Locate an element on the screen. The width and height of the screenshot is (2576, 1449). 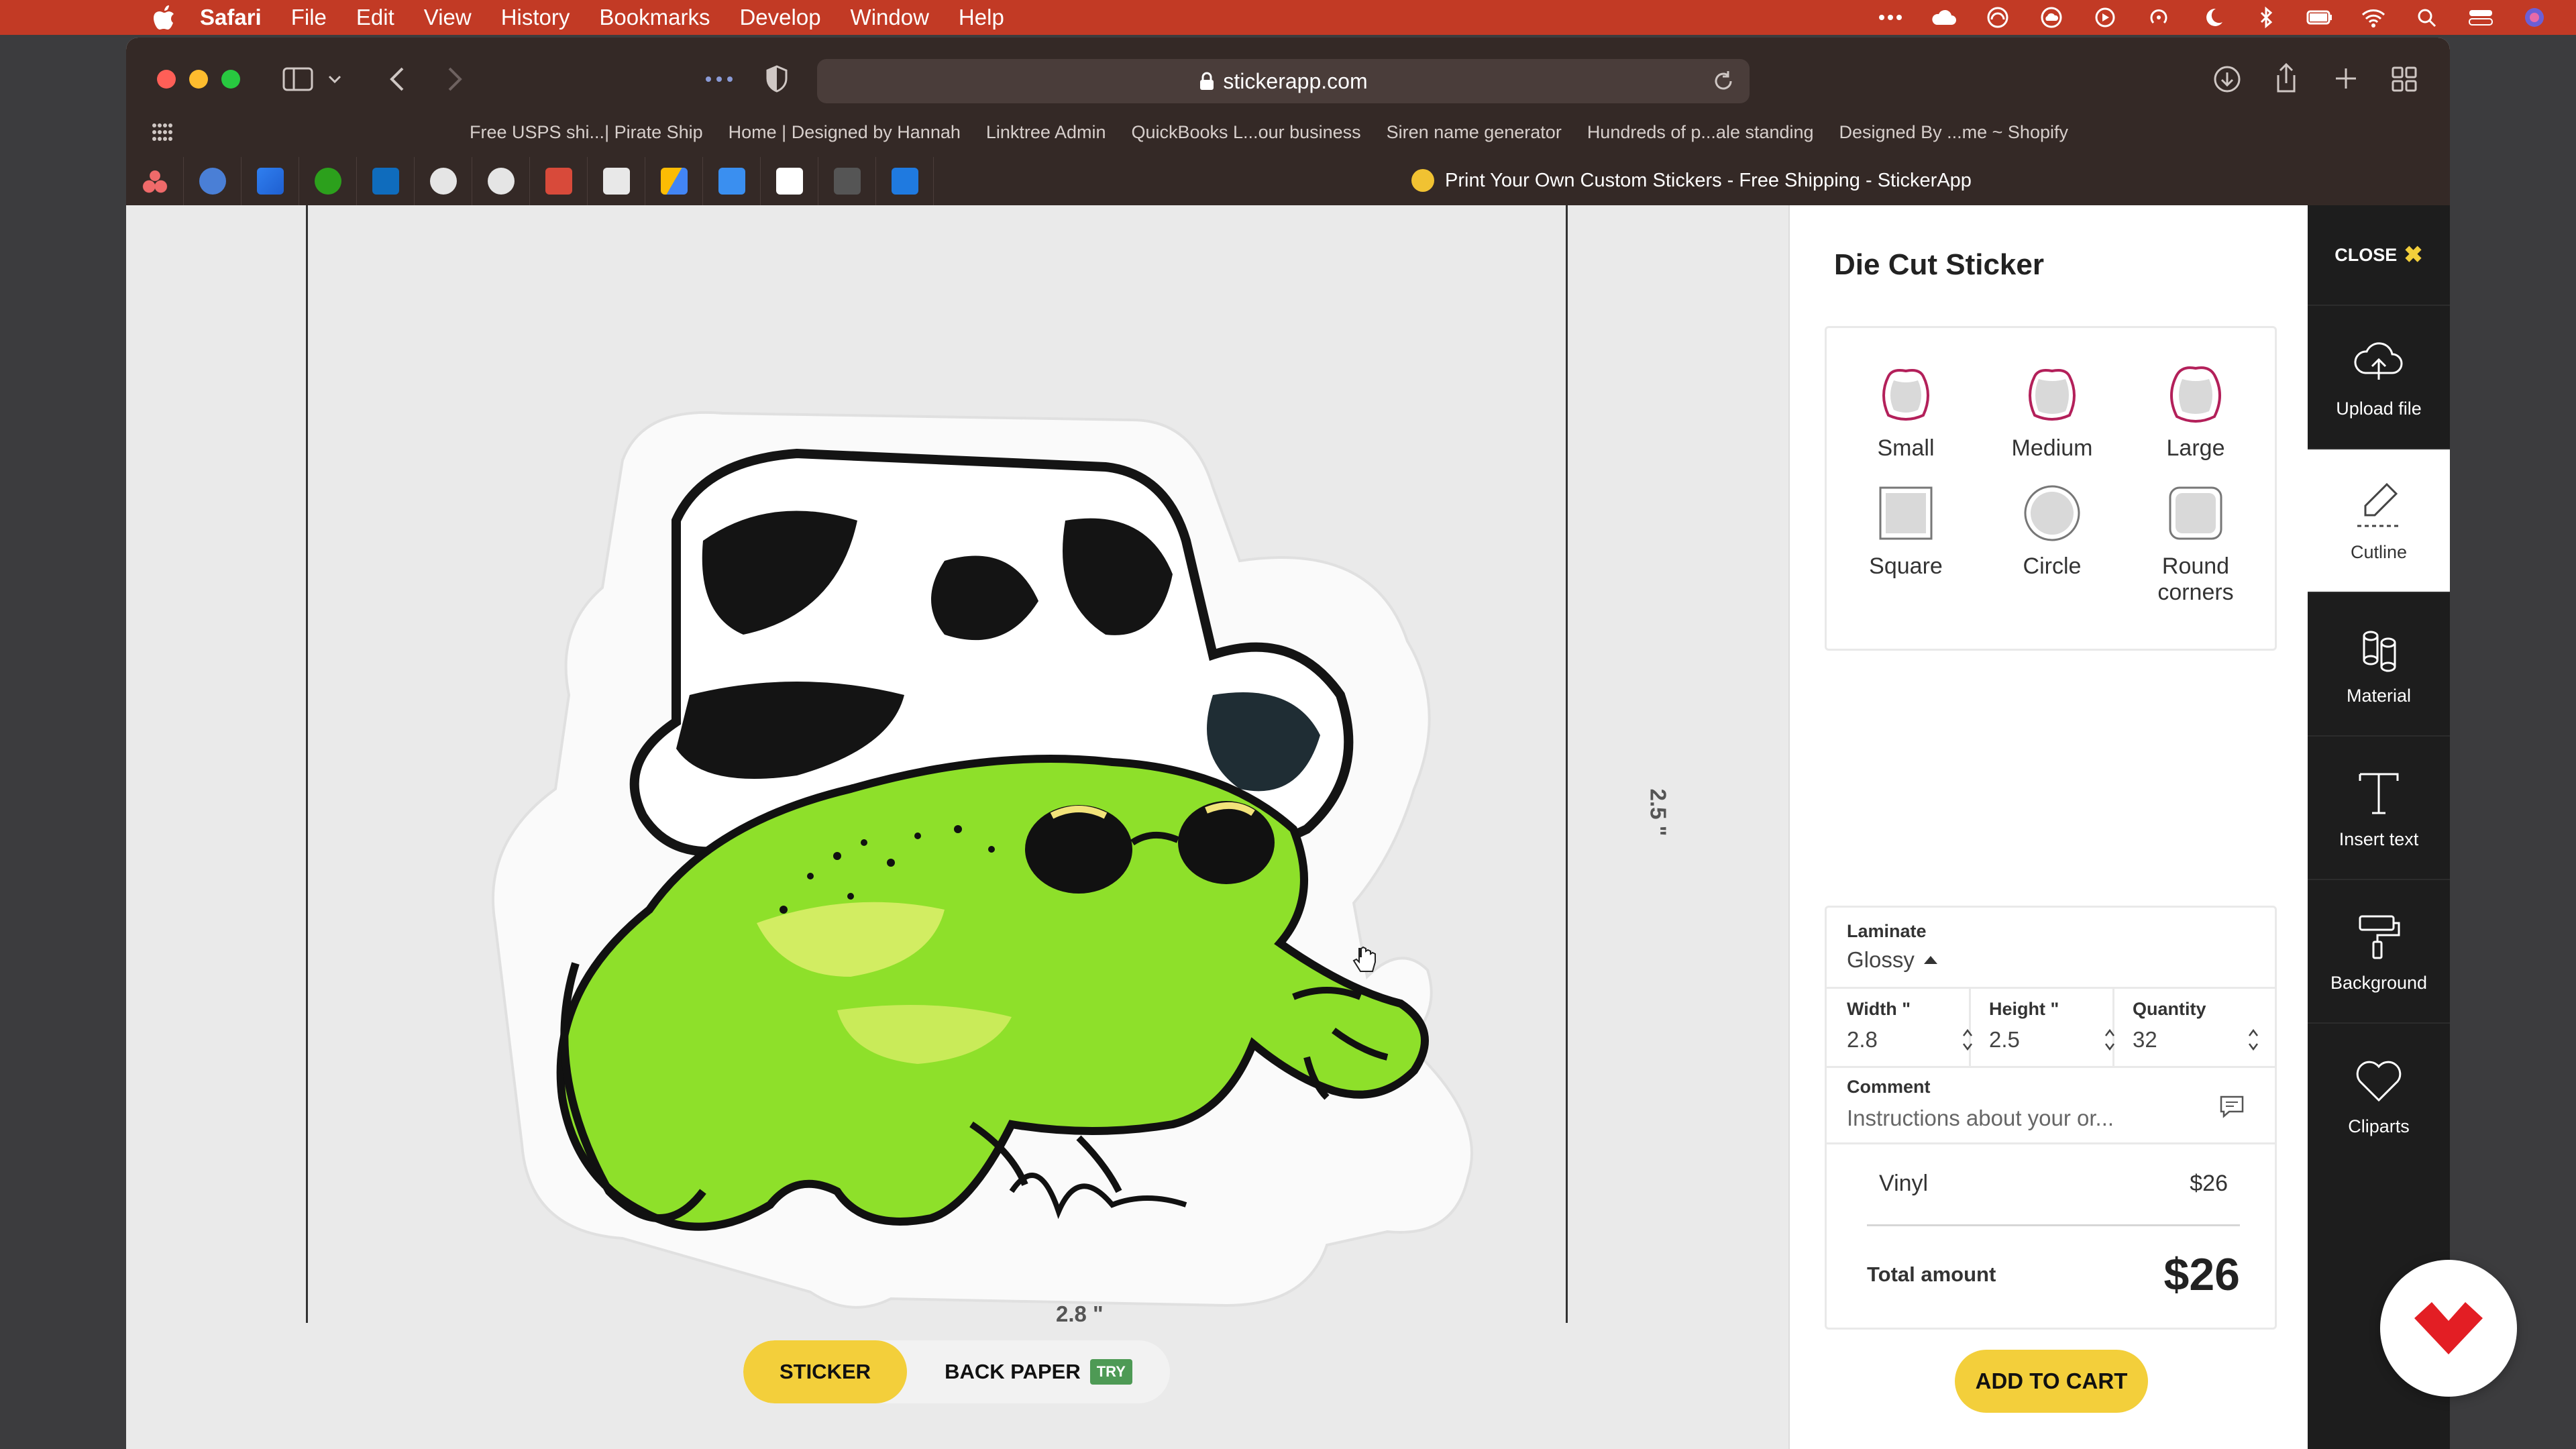
play-icon is located at coordinates (2105, 17).